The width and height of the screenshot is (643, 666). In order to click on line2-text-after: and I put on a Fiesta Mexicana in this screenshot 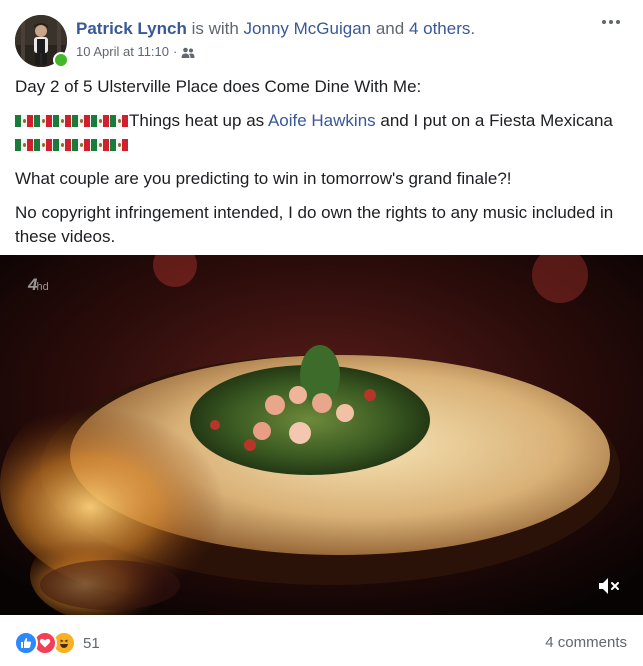, I will do `click(494, 120)`.